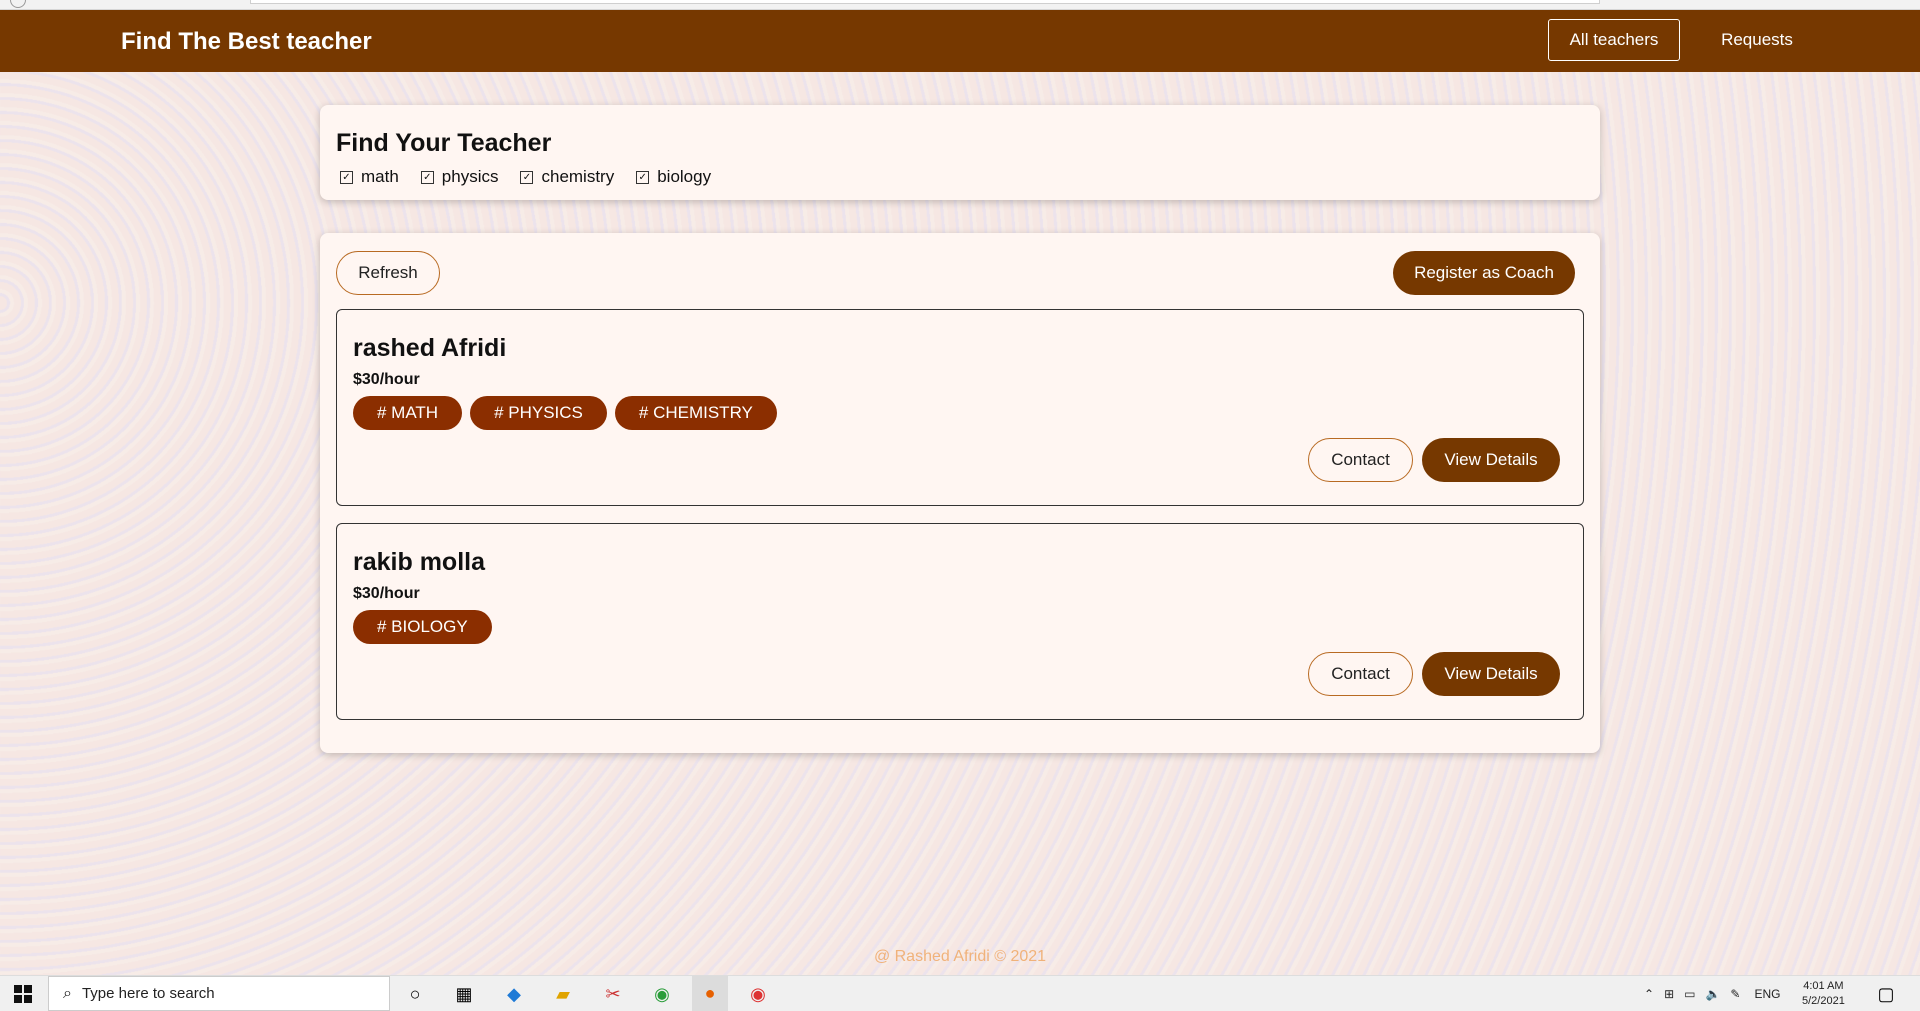 This screenshot has width=1920, height=1011. Describe the element at coordinates (960, 956) in the screenshot. I see `footer-credit: @ Rashed Afridi © 2021` at that location.